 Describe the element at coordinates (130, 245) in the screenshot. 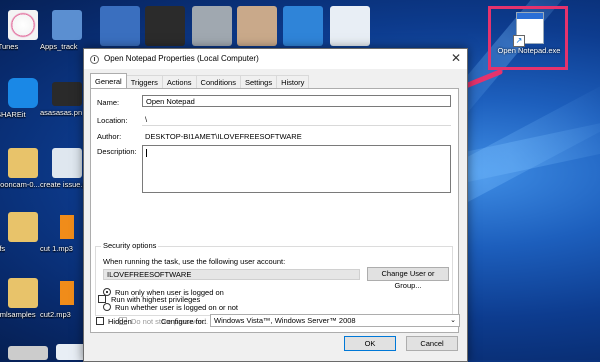

I see `security-options-title: Security options` at that location.